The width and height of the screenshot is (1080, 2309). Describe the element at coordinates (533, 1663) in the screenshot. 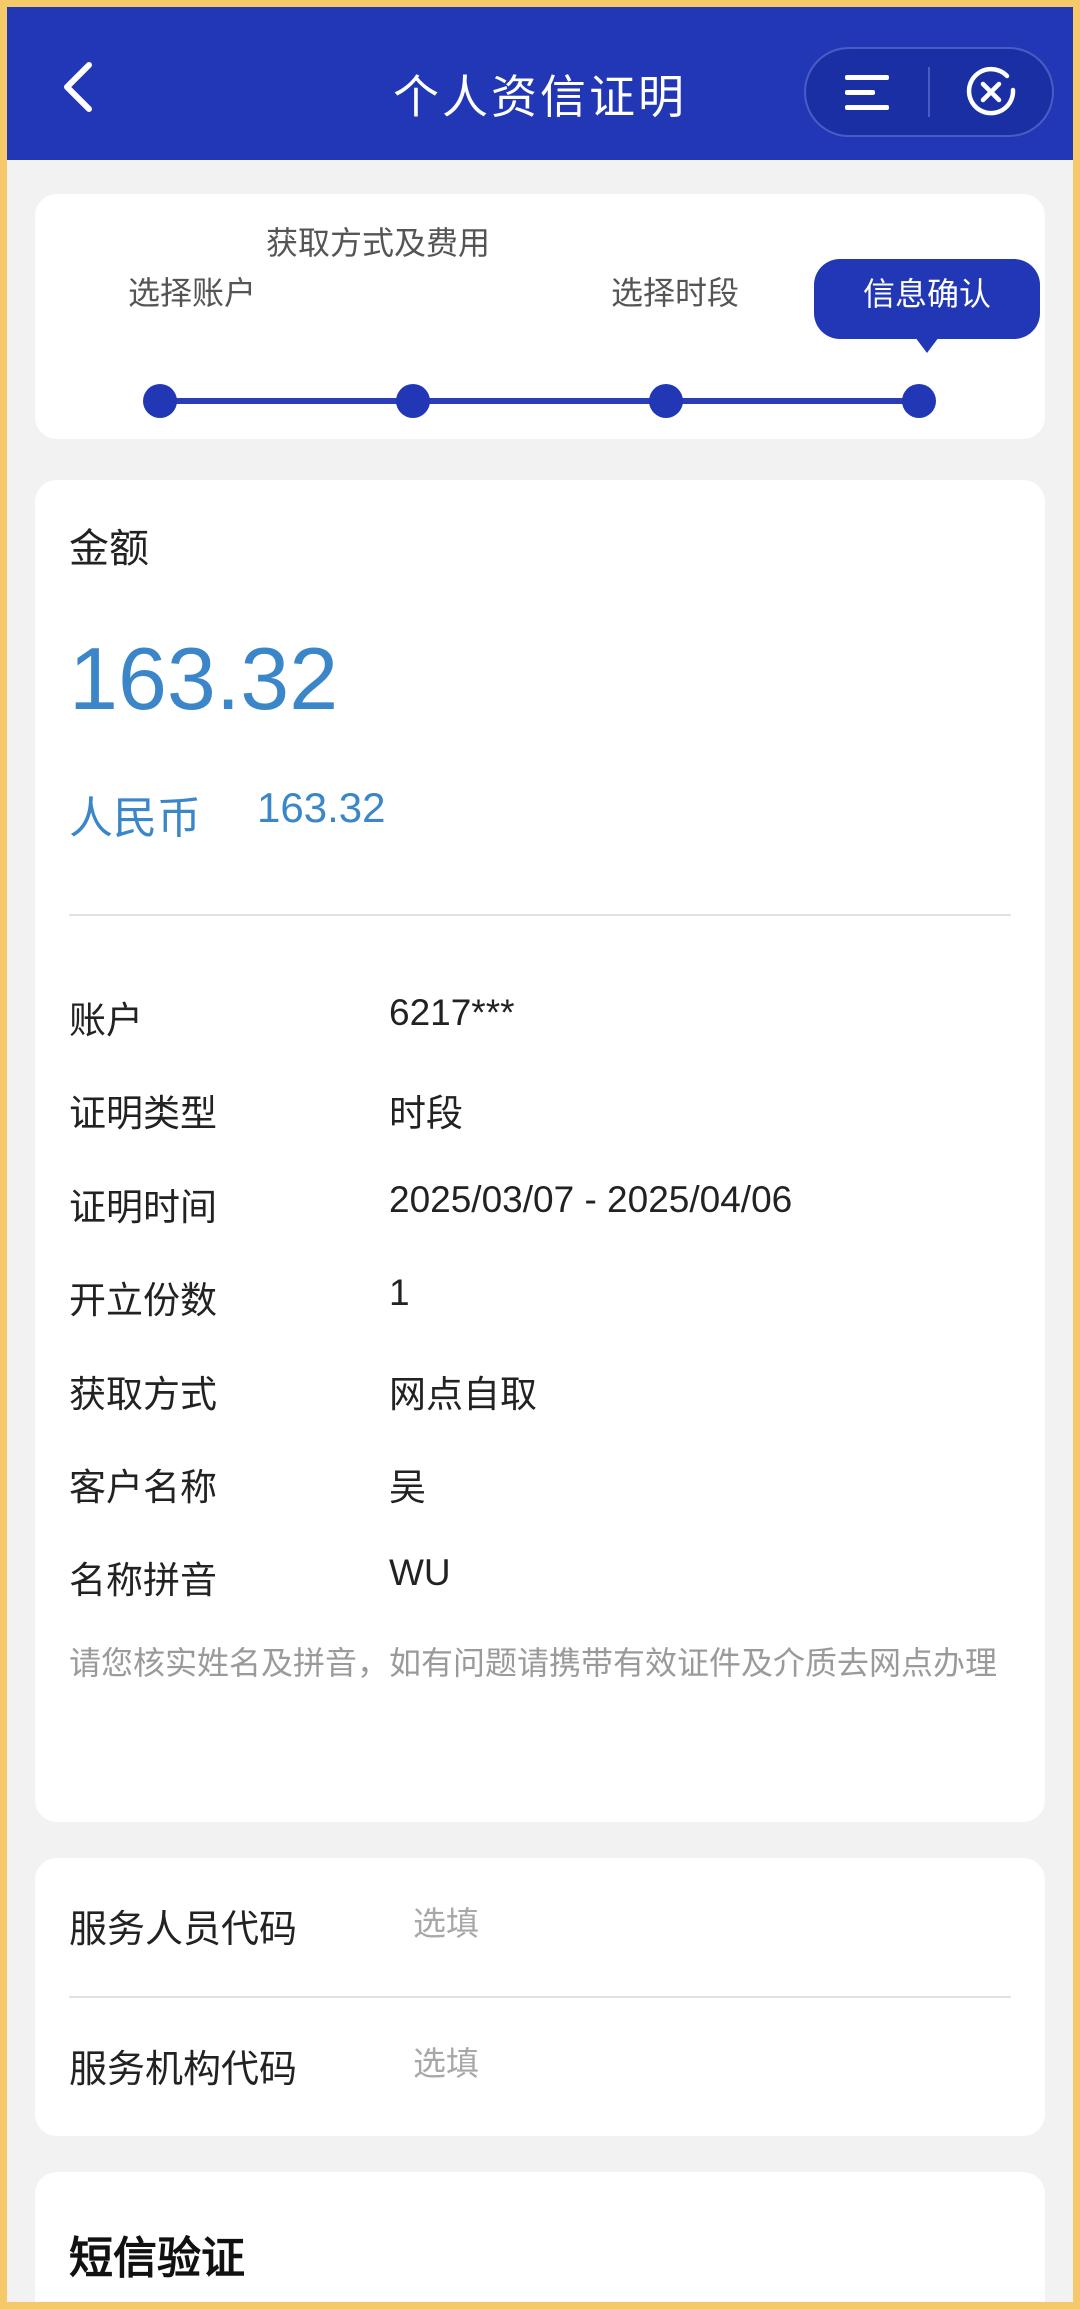

I see `verification-notice: 请您核实姓名及拼音，如有问题请携带有效证件及介质去网点办理` at that location.